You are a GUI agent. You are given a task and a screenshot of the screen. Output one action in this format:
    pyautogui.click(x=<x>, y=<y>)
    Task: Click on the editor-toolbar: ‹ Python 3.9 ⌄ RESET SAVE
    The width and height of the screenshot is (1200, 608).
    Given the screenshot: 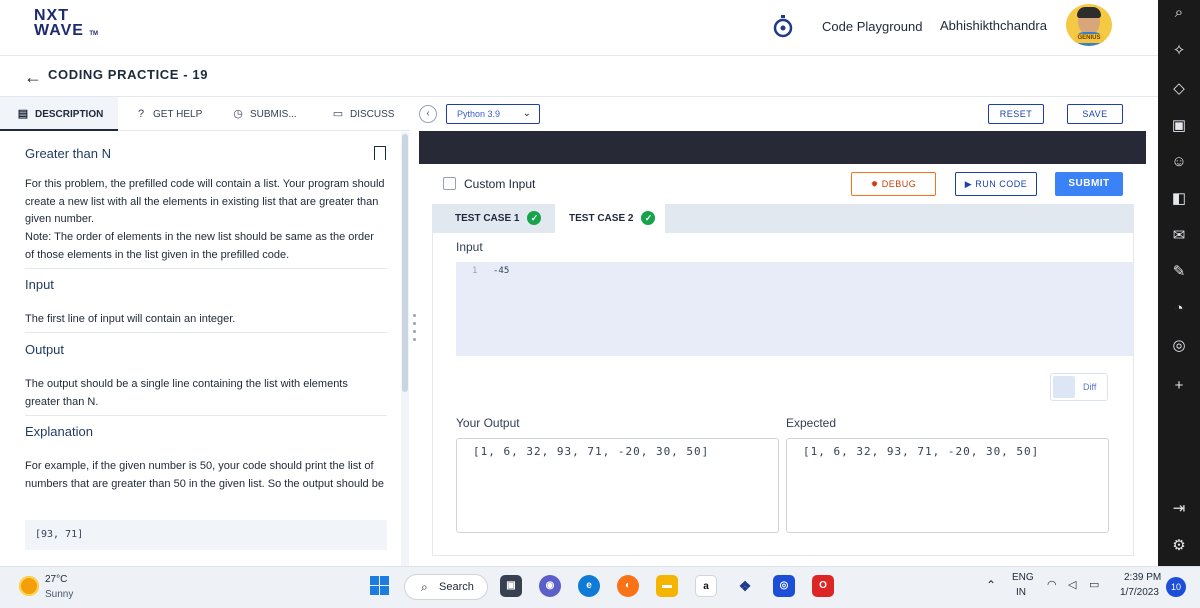 What is the action you would take?
    pyautogui.click(x=788, y=114)
    